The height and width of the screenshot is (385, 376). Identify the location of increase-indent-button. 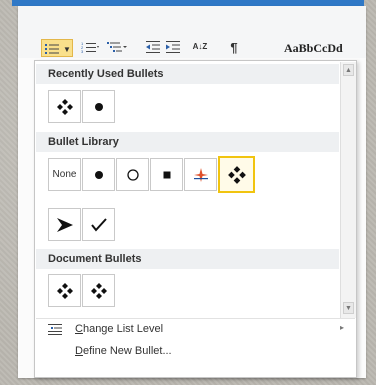
(173, 47).